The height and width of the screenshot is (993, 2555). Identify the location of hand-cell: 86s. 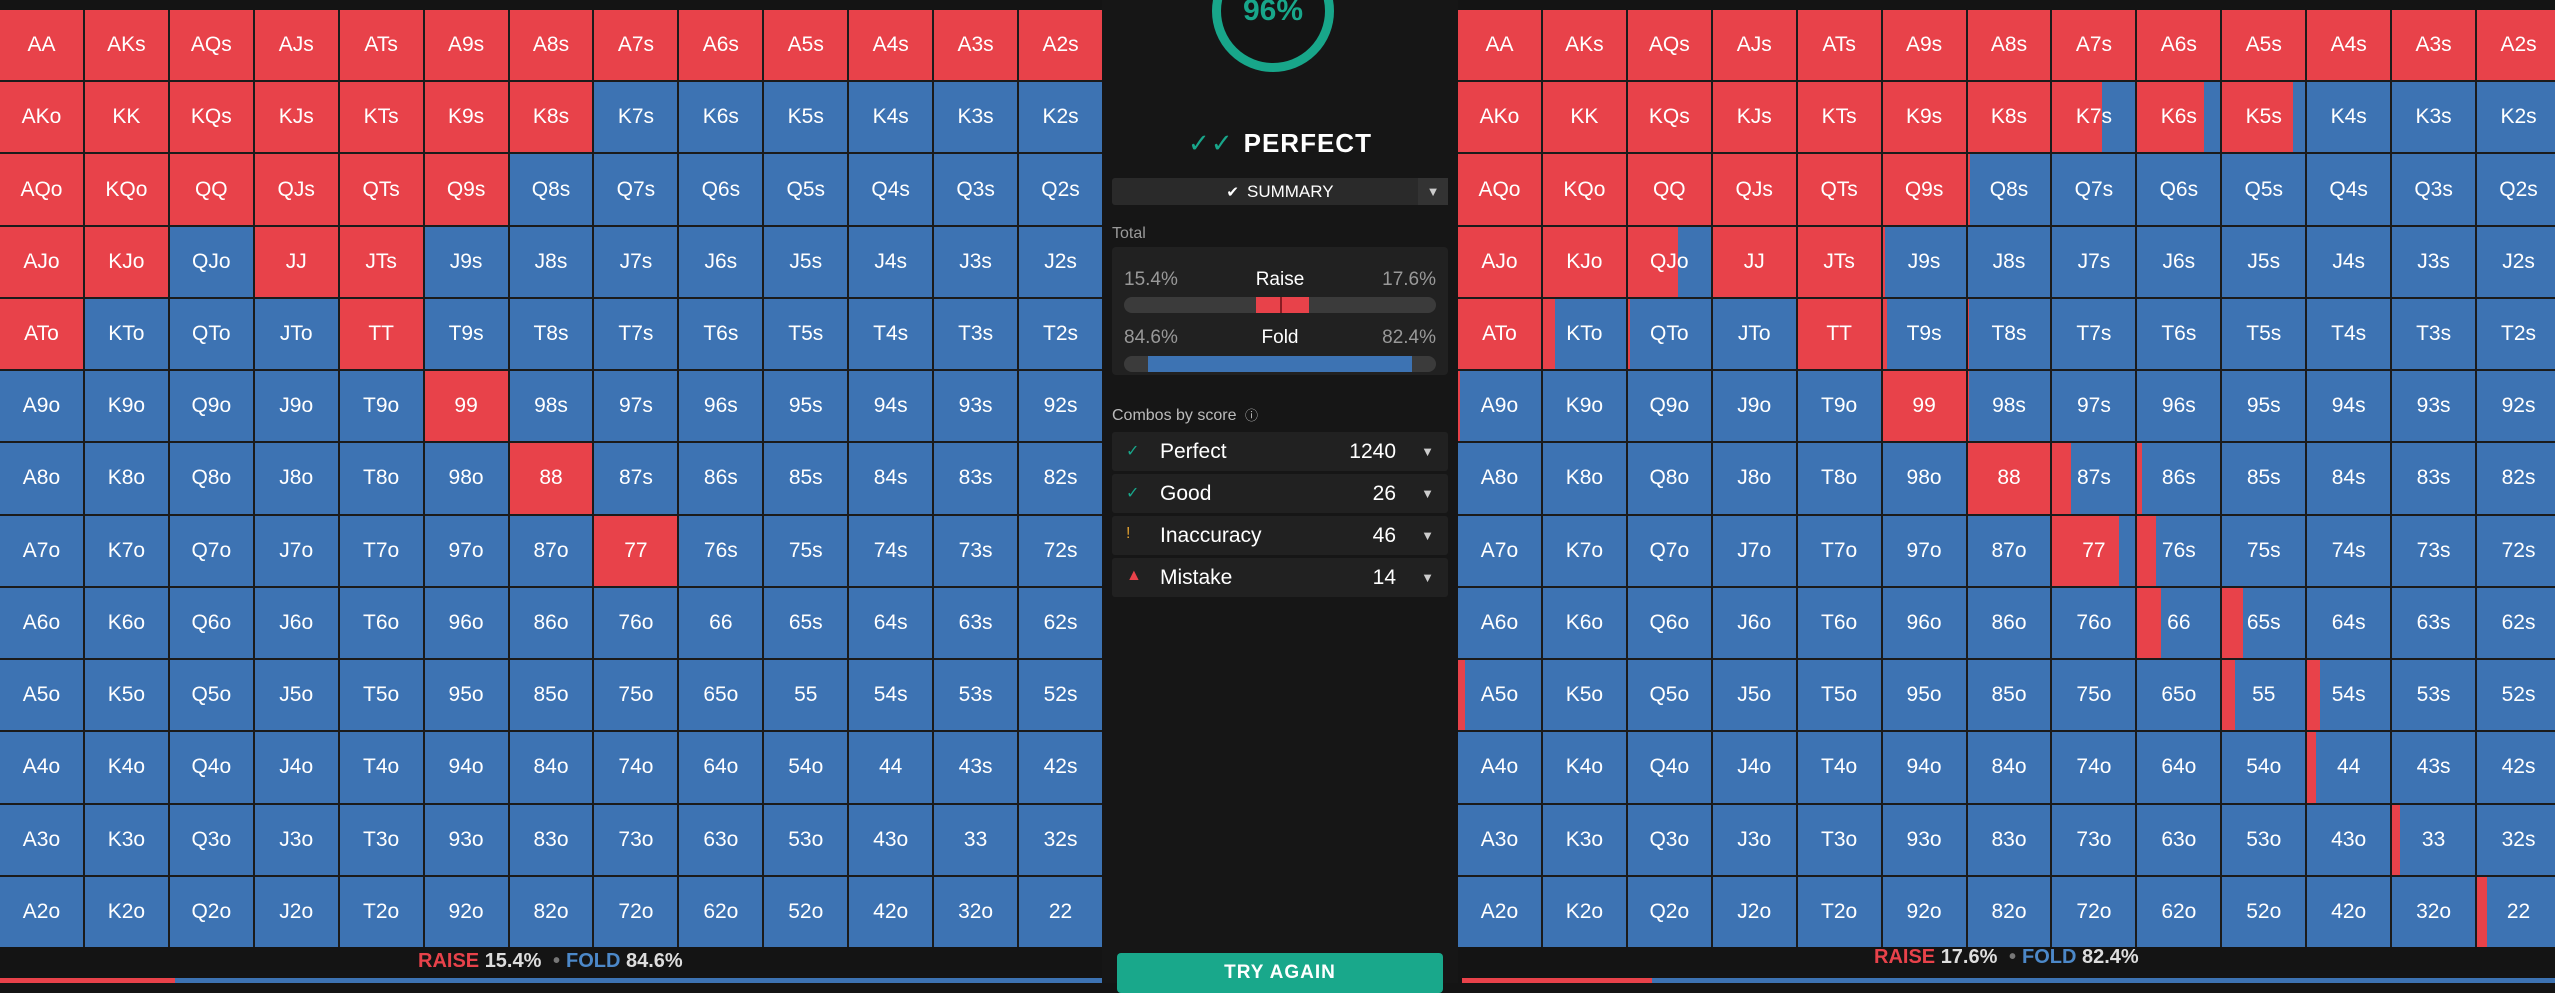
(2179, 478).